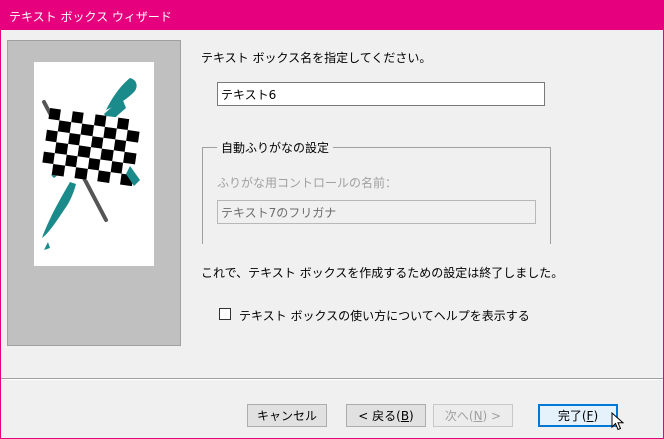  I want to click on furigana-control-name-input, so click(376, 212).